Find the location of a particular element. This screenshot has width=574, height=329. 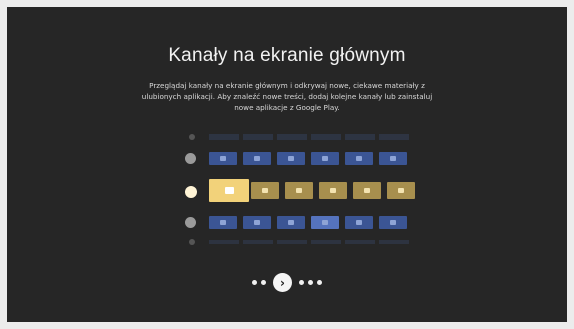

faded-channel-row-bottom is located at coordinates (300, 242).